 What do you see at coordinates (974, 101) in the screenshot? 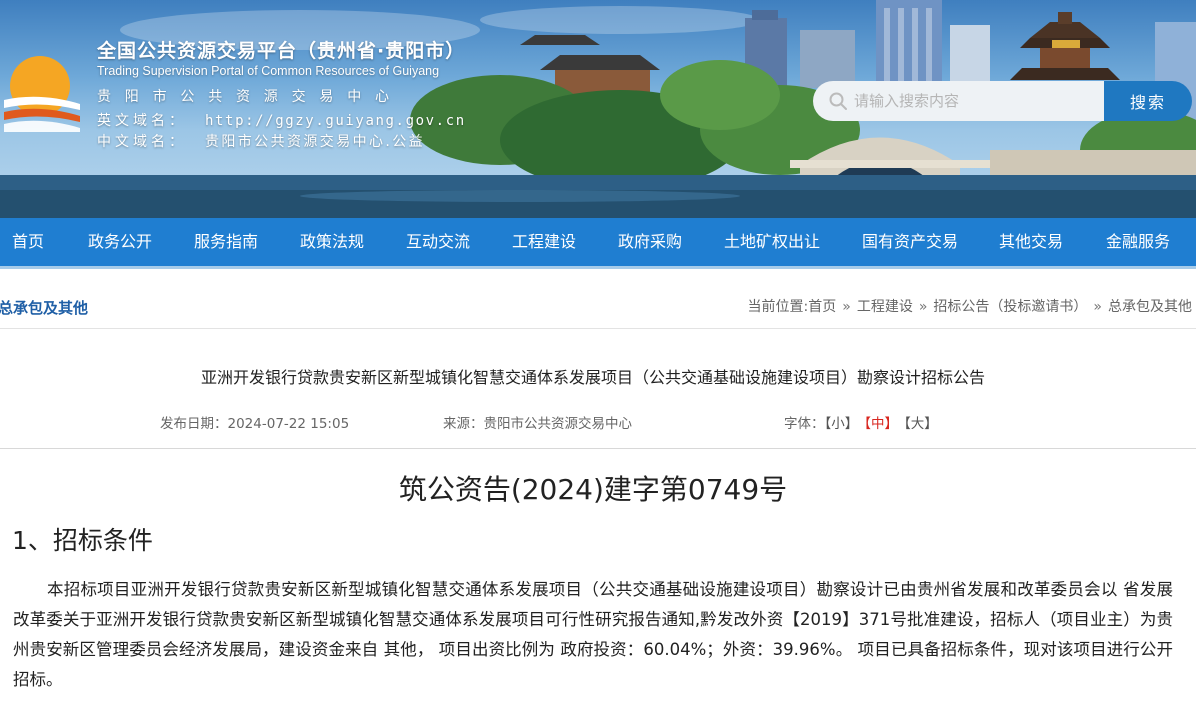
I see `search-input` at bounding box center [974, 101].